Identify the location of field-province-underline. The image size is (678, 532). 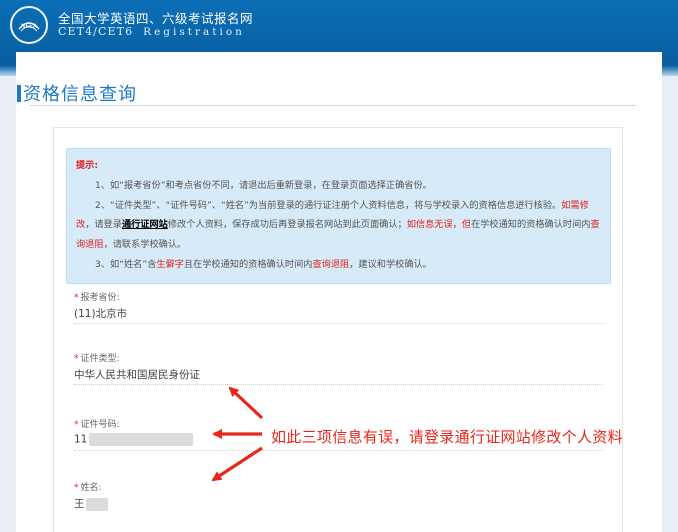
(339, 323).